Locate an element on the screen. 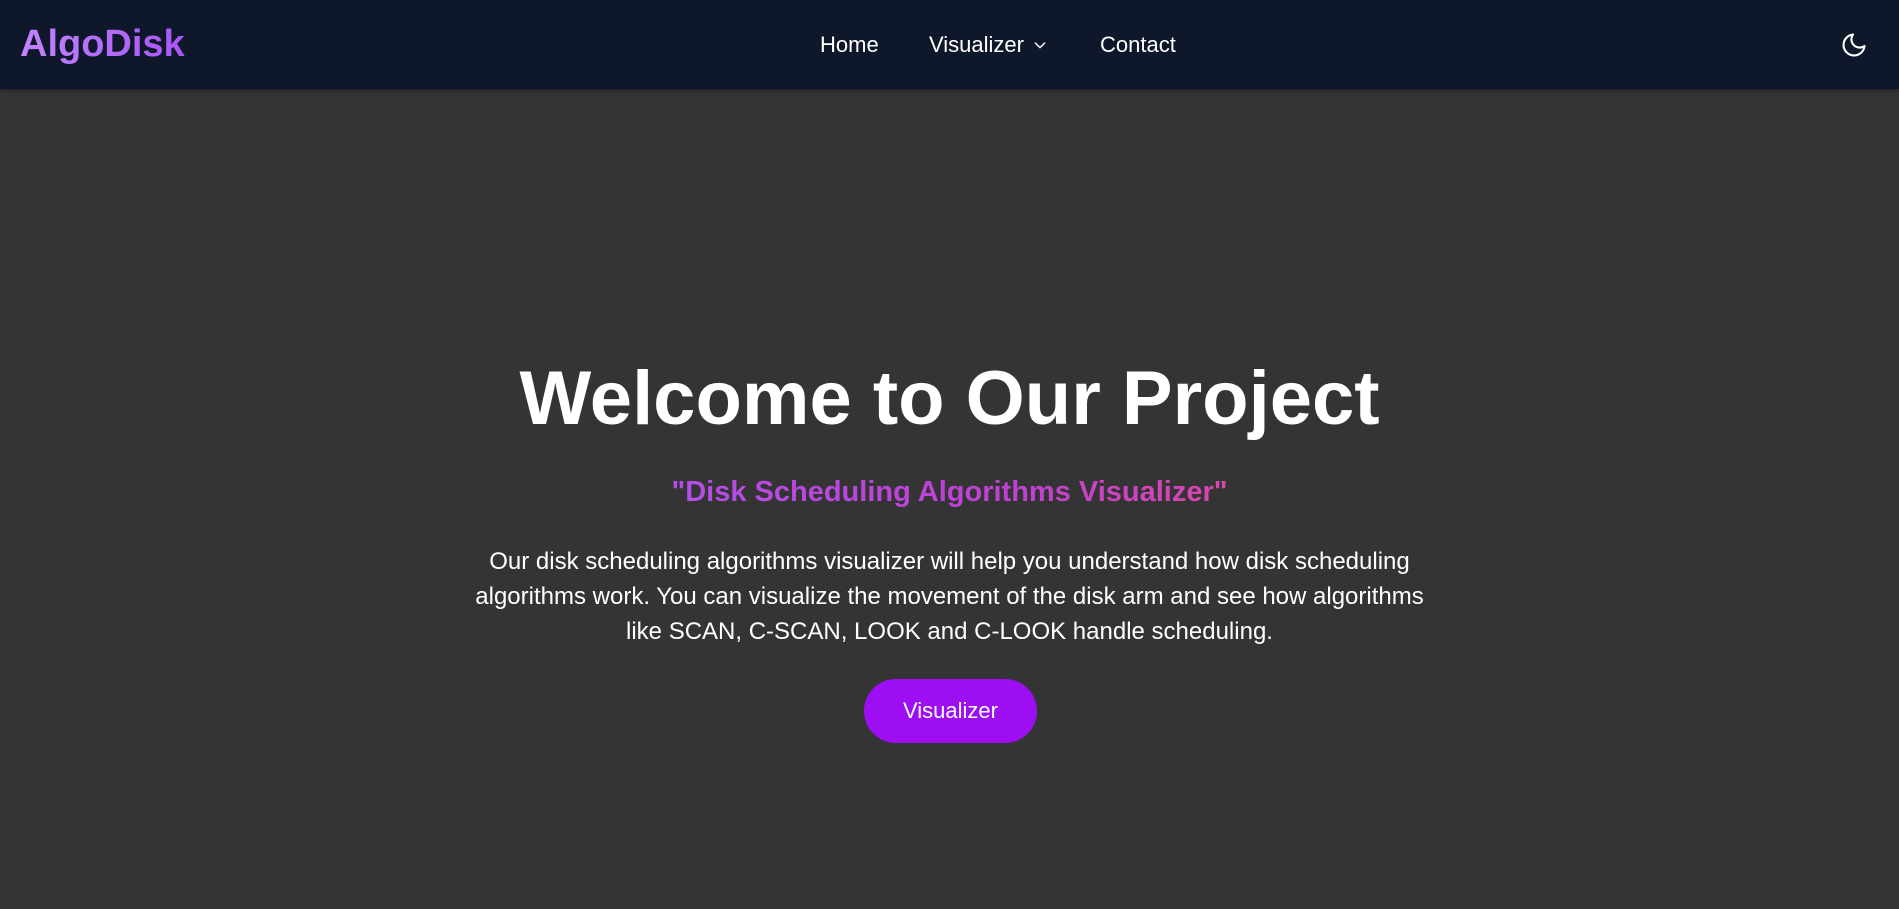  moon-icon is located at coordinates (1854, 45).